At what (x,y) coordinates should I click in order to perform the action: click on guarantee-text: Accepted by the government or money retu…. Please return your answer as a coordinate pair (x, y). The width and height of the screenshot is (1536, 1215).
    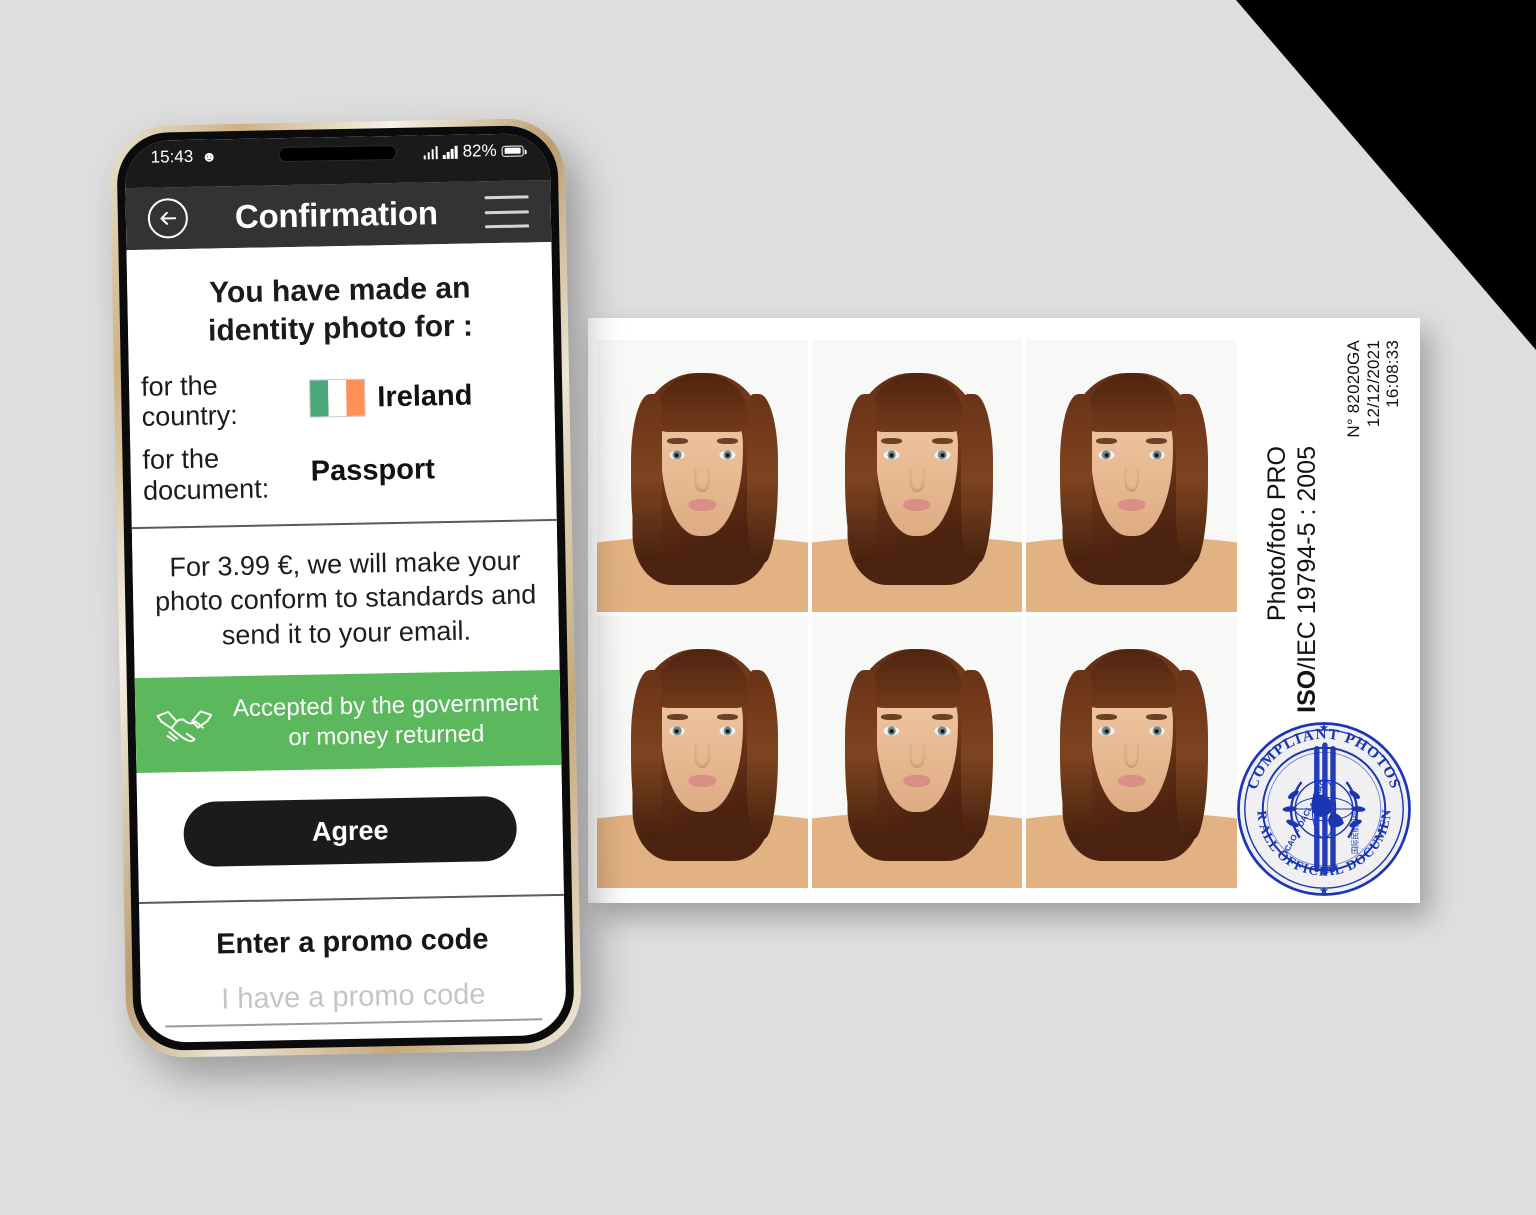
    Looking at the image, I should click on (385, 720).